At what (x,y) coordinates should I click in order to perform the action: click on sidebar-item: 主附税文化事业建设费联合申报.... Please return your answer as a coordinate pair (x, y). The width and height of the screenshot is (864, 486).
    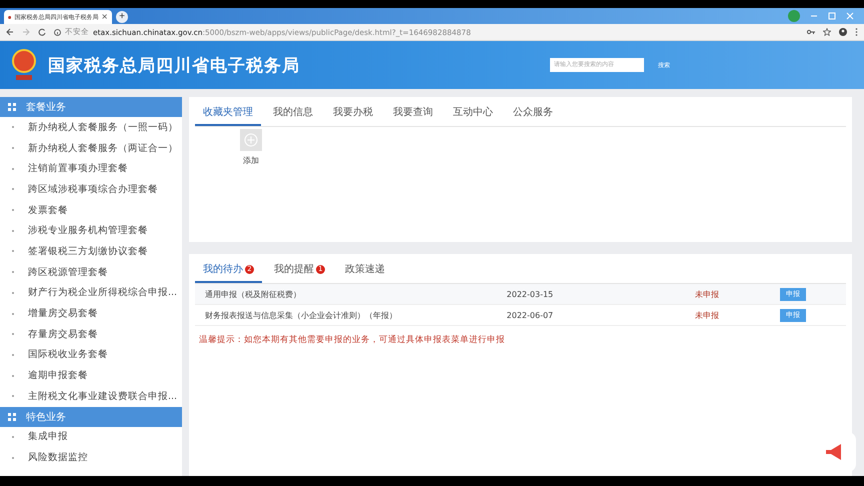
    Looking at the image, I should click on (91, 396).